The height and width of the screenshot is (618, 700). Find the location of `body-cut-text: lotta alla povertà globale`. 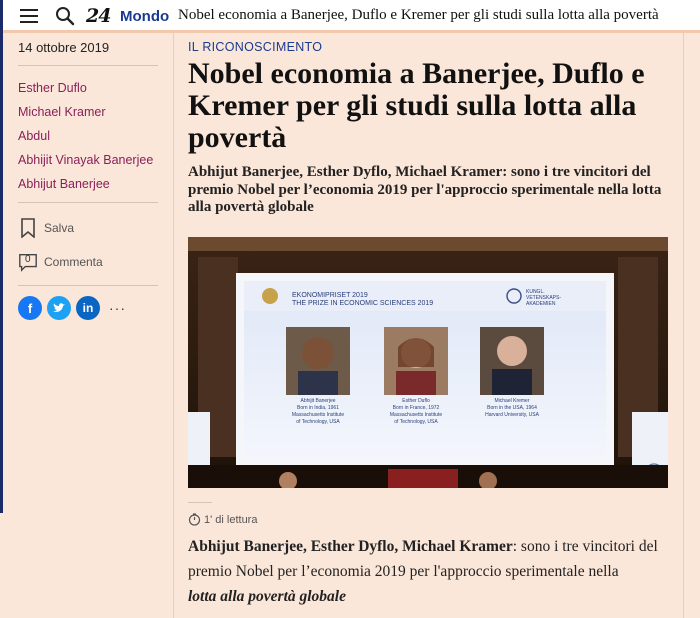

body-cut-text: lotta alla povertà globale is located at coordinates (267, 596).